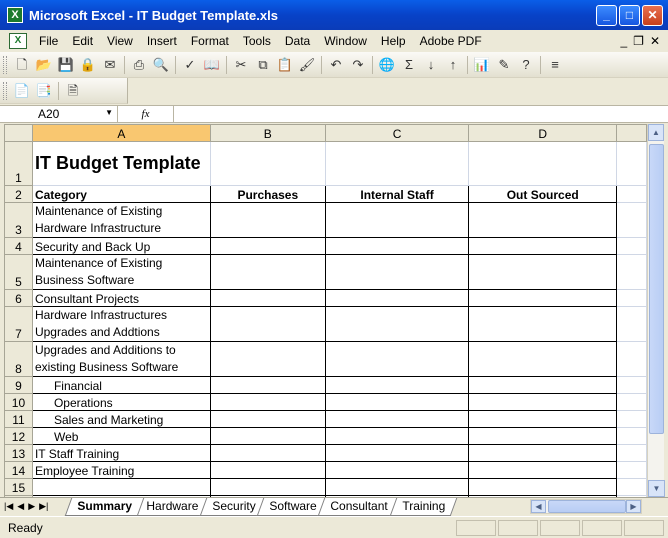 Image resolution: width=668 pixels, height=538 pixels. Describe the element at coordinates (631, 133) in the screenshot. I see `column-header-e` at that location.